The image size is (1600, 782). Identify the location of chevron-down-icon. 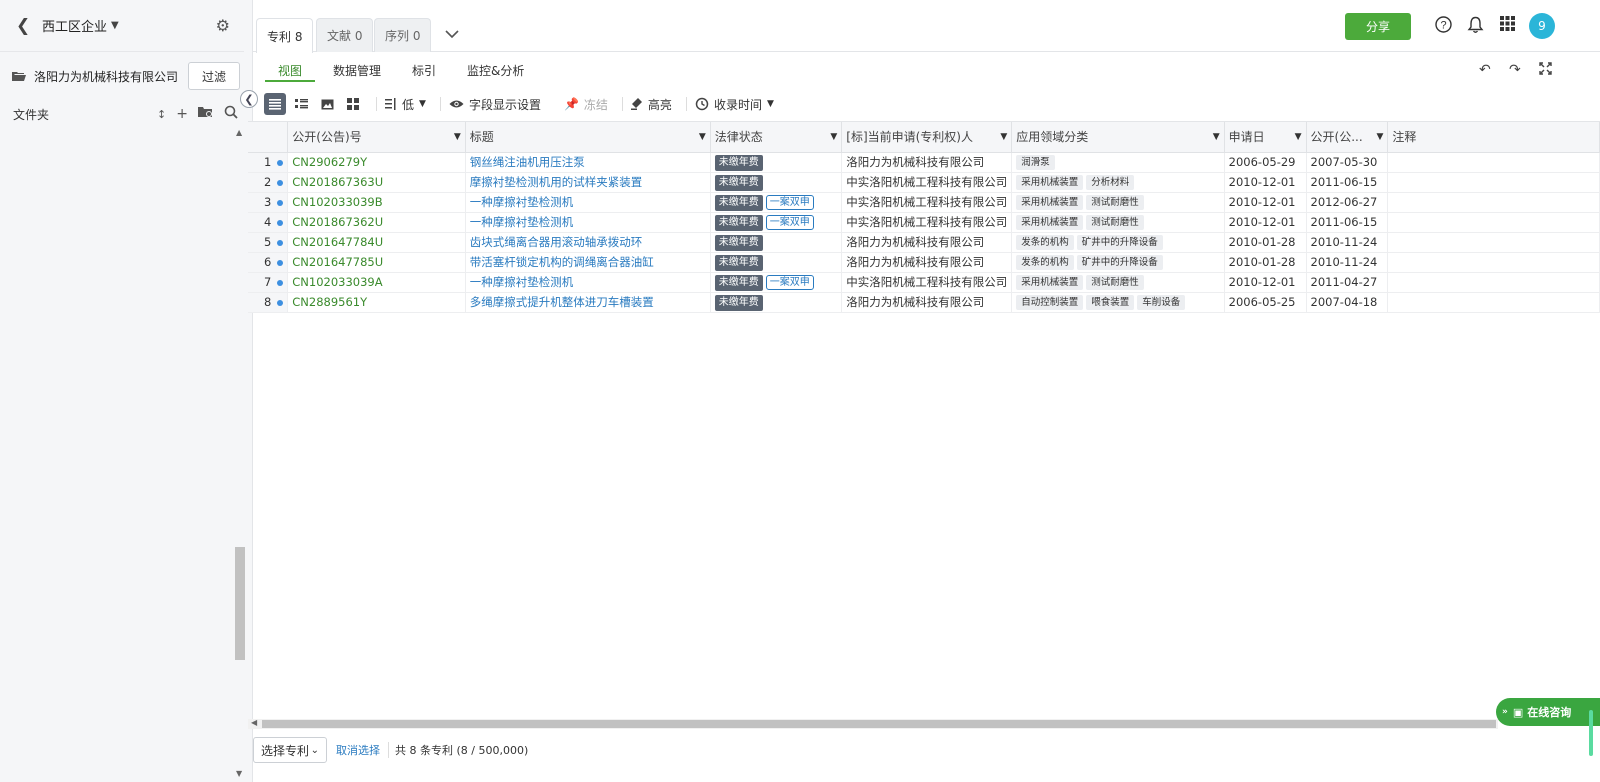
(452, 35).